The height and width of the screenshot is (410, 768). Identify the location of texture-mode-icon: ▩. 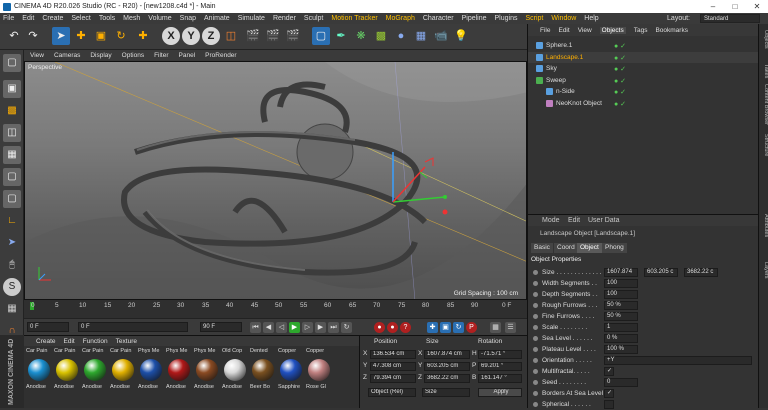
(12, 111).